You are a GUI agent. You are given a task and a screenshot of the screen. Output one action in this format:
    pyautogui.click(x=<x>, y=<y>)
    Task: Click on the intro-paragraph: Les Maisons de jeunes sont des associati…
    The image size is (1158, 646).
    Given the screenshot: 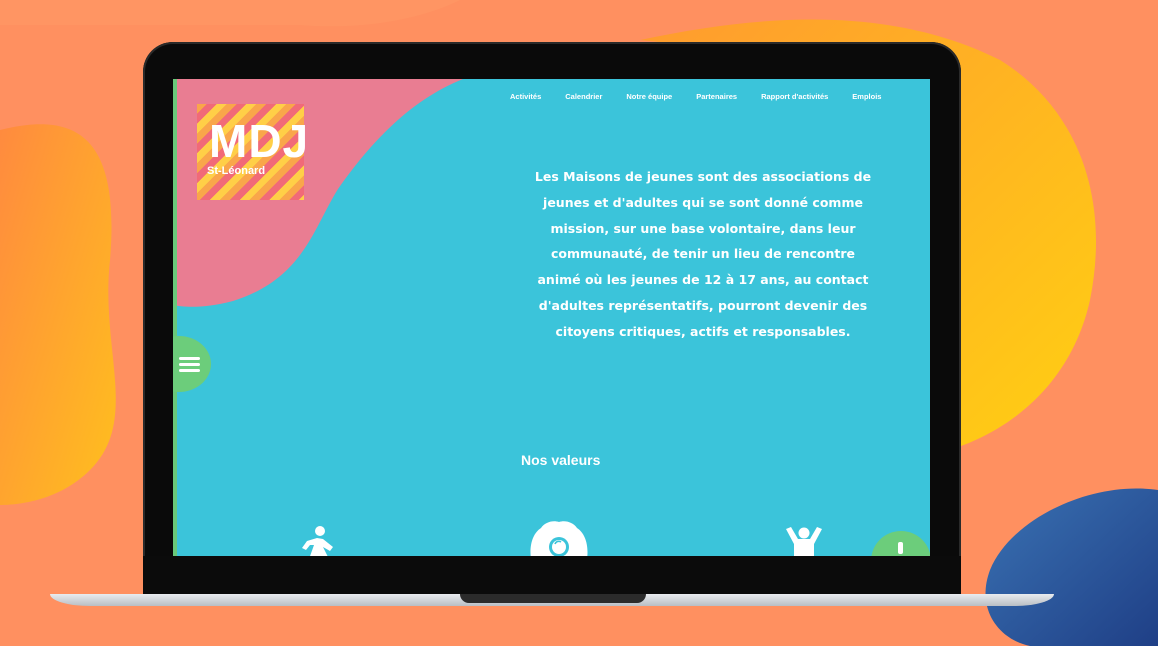 What is the action you would take?
    pyautogui.click(x=703, y=254)
    